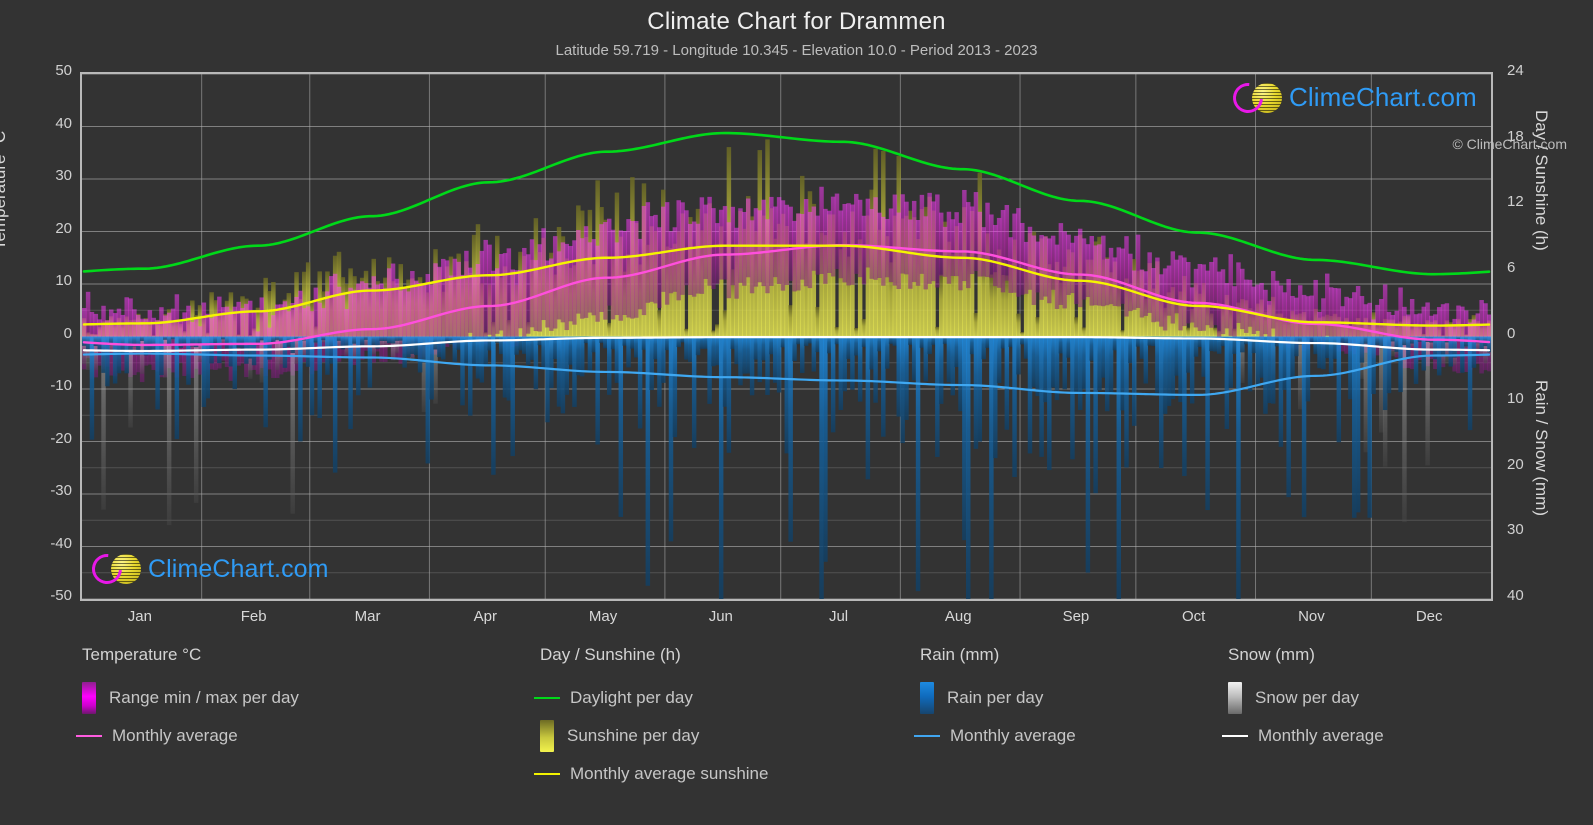 This screenshot has width=1593, height=825. What do you see at coordinates (61, 595) in the screenshot?
I see `y-tick--50: -50` at bounding box center [61, 595].